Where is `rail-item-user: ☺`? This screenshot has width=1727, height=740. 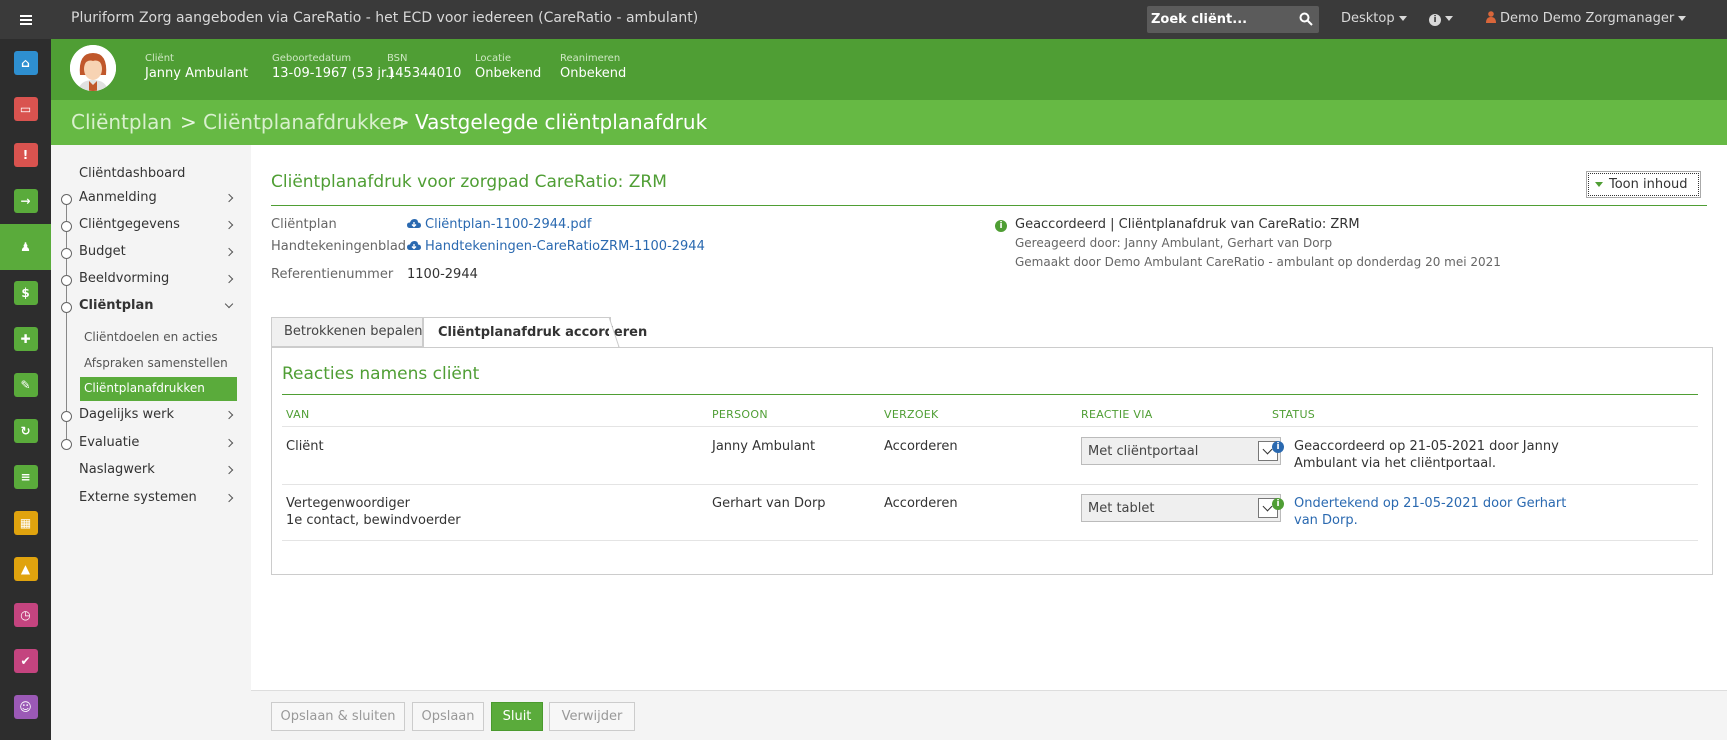
rail-item-user: ☺ is located at coordinates (25, 707).